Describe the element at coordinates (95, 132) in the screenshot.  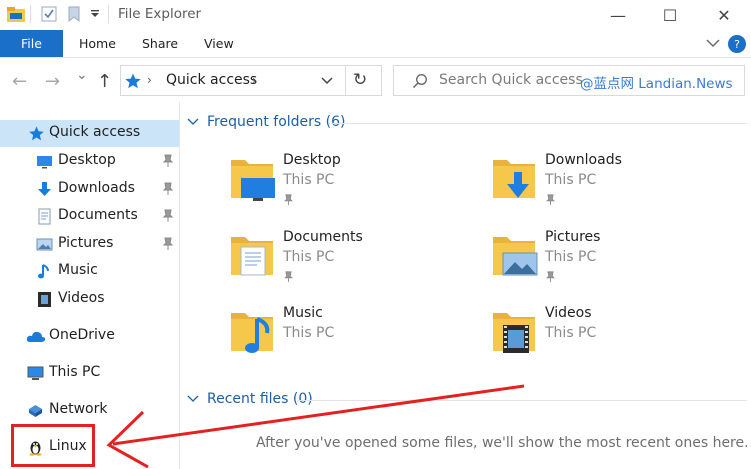
I see `sidebar-item-label: Quick access` at that location.